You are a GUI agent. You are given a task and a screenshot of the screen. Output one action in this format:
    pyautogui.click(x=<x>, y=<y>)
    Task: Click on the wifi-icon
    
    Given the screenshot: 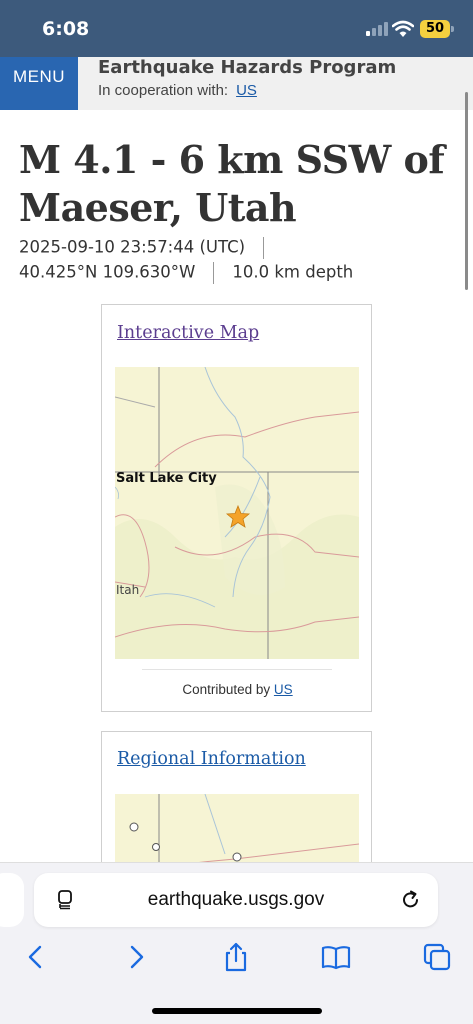 What is the action you would take?
    pyautogui.click(x=403, y=28)
    